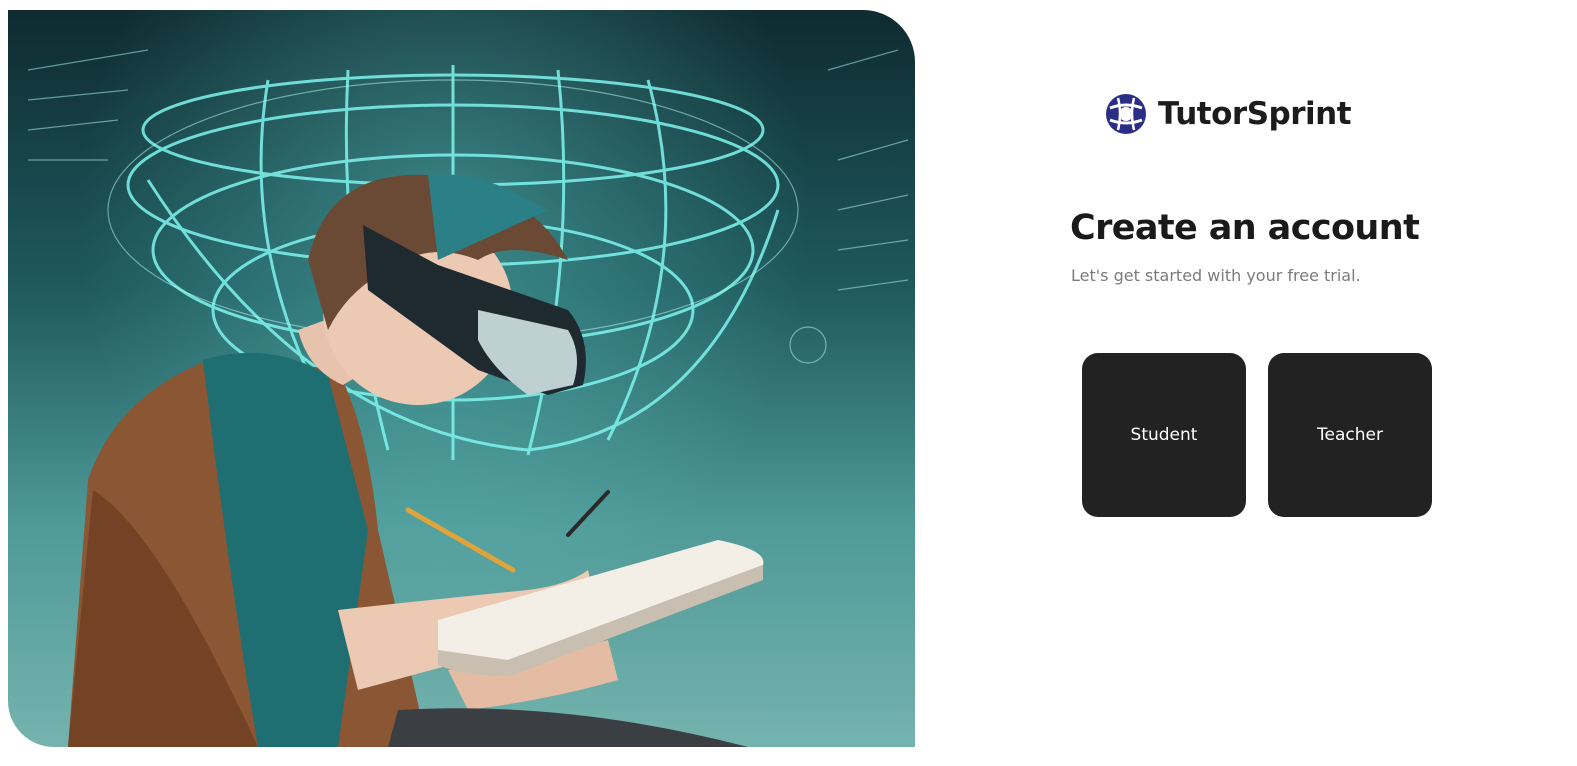  What do you see at coordinates (1255, 114) in the screenshot?
I see `brand-name: TutorSprint` at bounding box center [1255, 114].